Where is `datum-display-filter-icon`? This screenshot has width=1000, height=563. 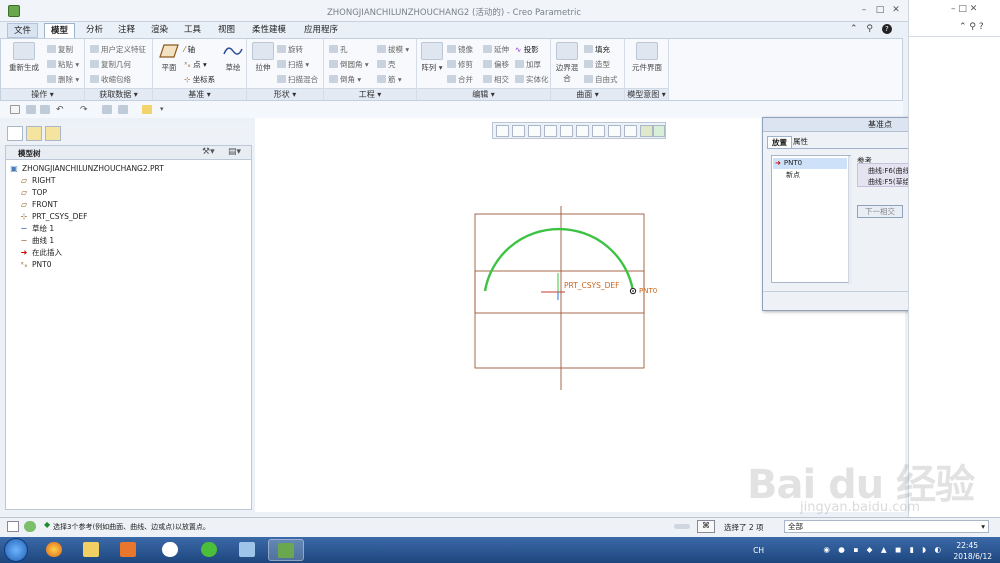 datum-display-filter-icon is located at coordinates (630, 131).